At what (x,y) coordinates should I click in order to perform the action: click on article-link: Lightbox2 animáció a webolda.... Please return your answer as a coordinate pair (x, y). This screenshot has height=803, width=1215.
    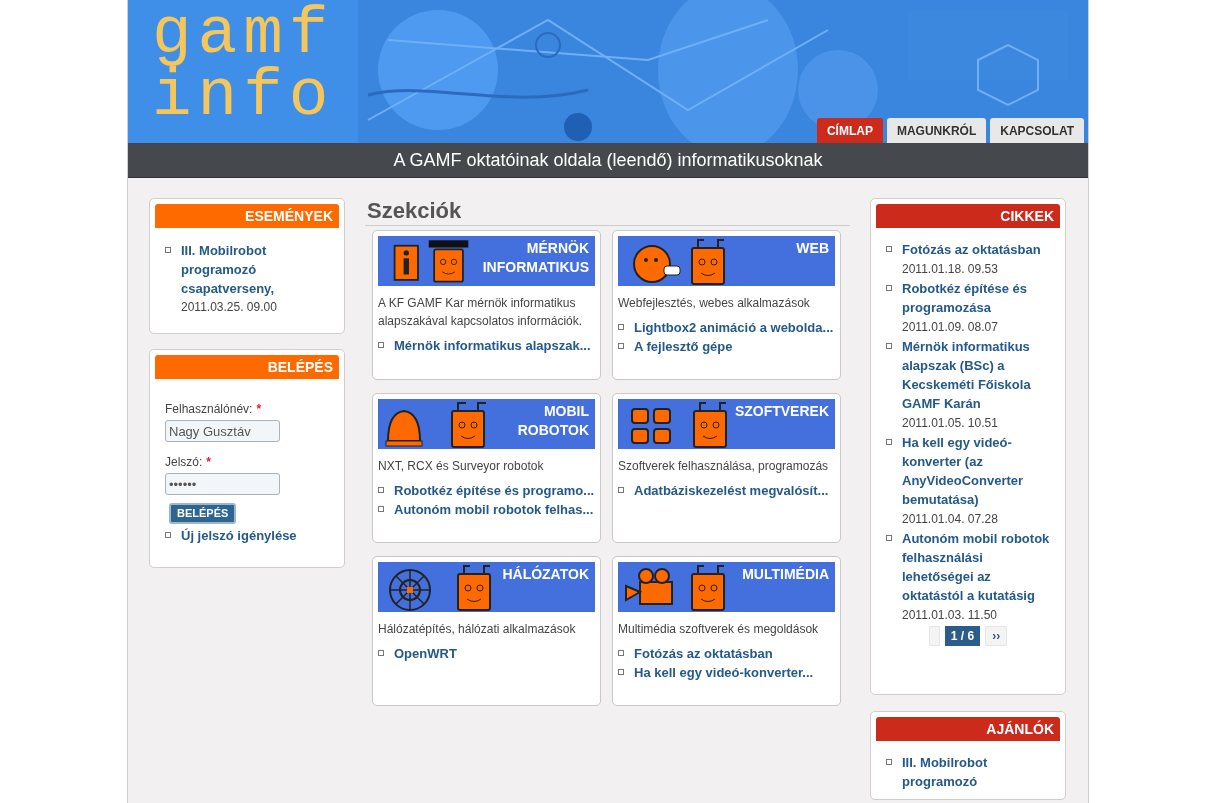
    Looking at the image, I should click on (734, 327).